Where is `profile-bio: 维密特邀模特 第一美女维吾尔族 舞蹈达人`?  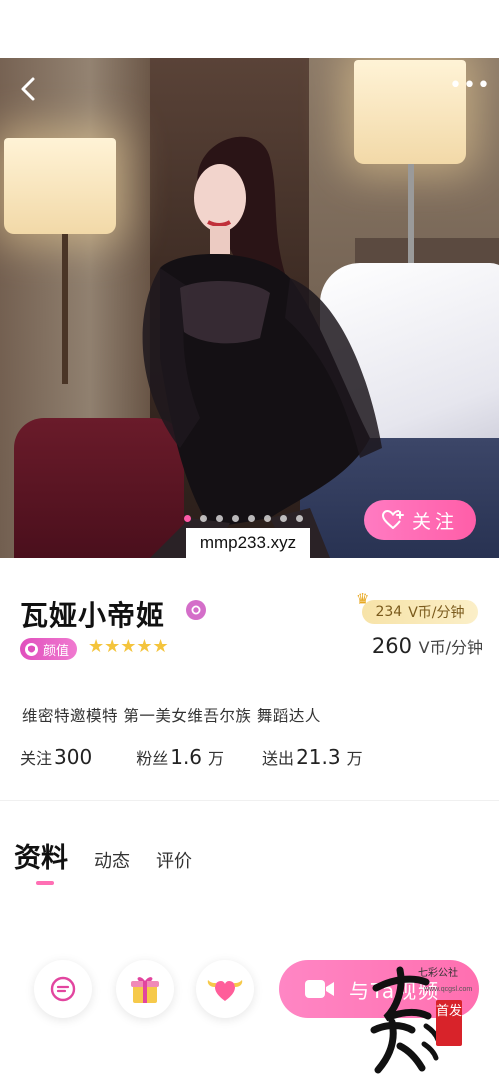
profile-bio: 维密特邀模特 第一美女维吾尔族 舞蹈达人 is located at coordinates (171, 716).